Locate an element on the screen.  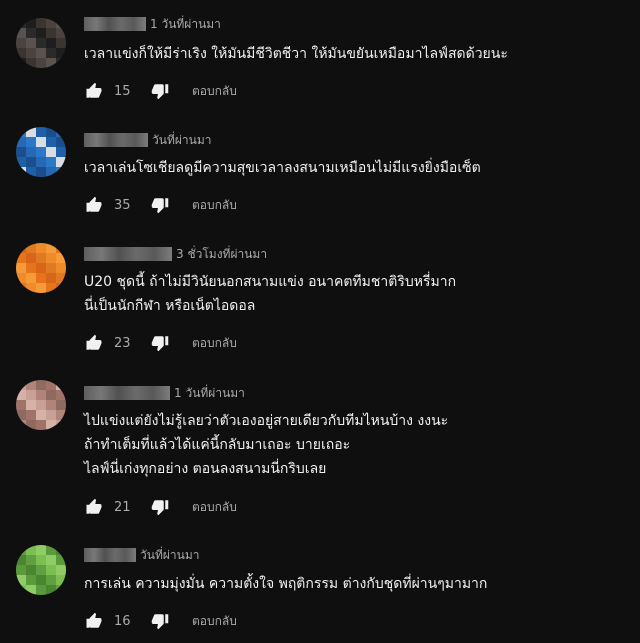
comment-timestamp: 3 ชั่วโมงที่ผ่านมา is located at coordinates (221, 254).